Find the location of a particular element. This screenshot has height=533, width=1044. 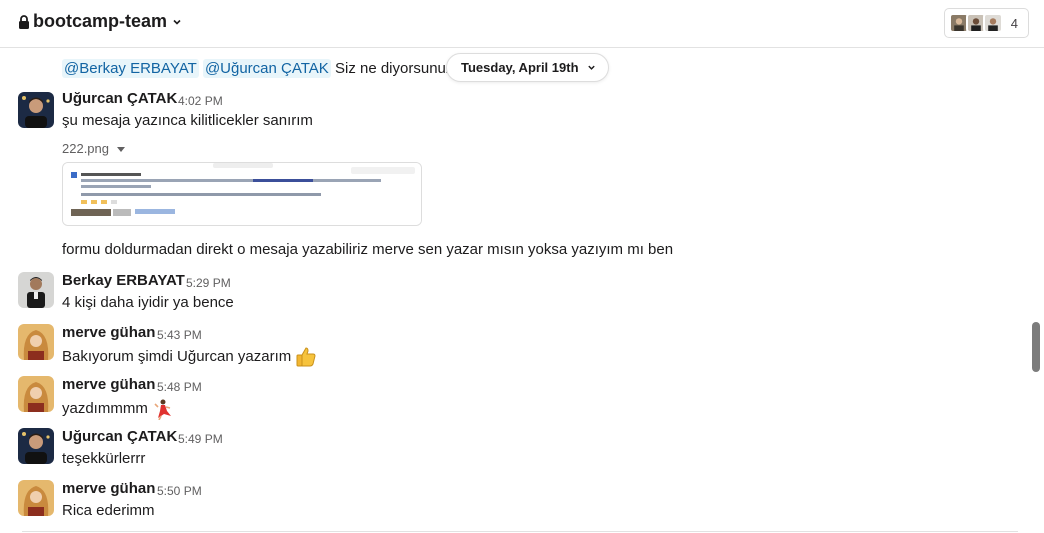

timestamp: 5:43 PM is located at coordinates (179, 335).